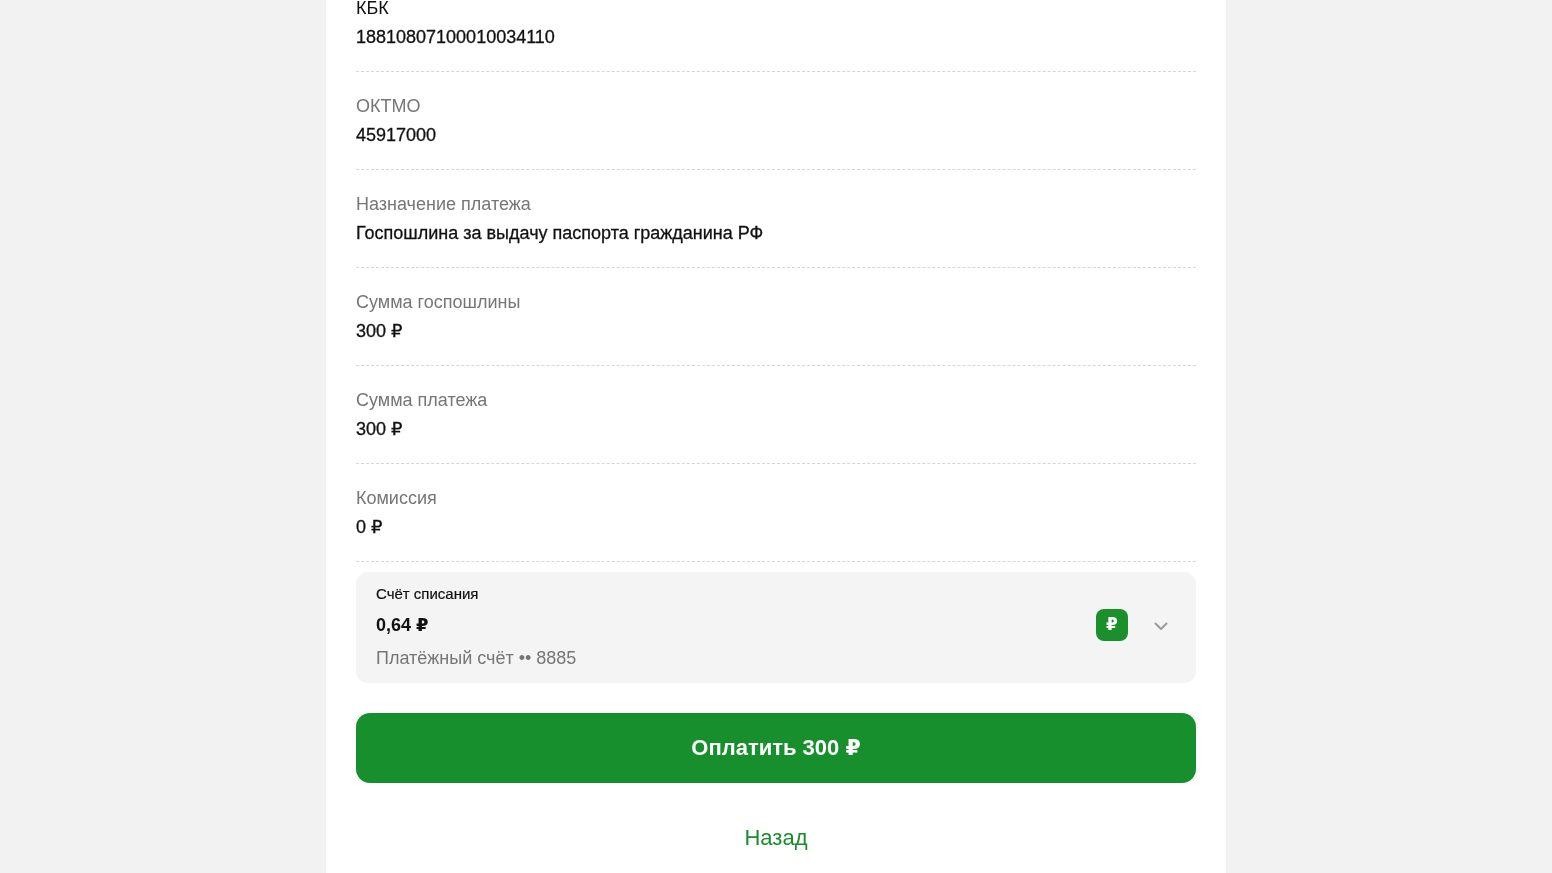 This screenshot has height=873, width=1552. Describe the element at coordinates (443, 204) in the screenshot. I see `field-label: Назначение платежа` at that location.